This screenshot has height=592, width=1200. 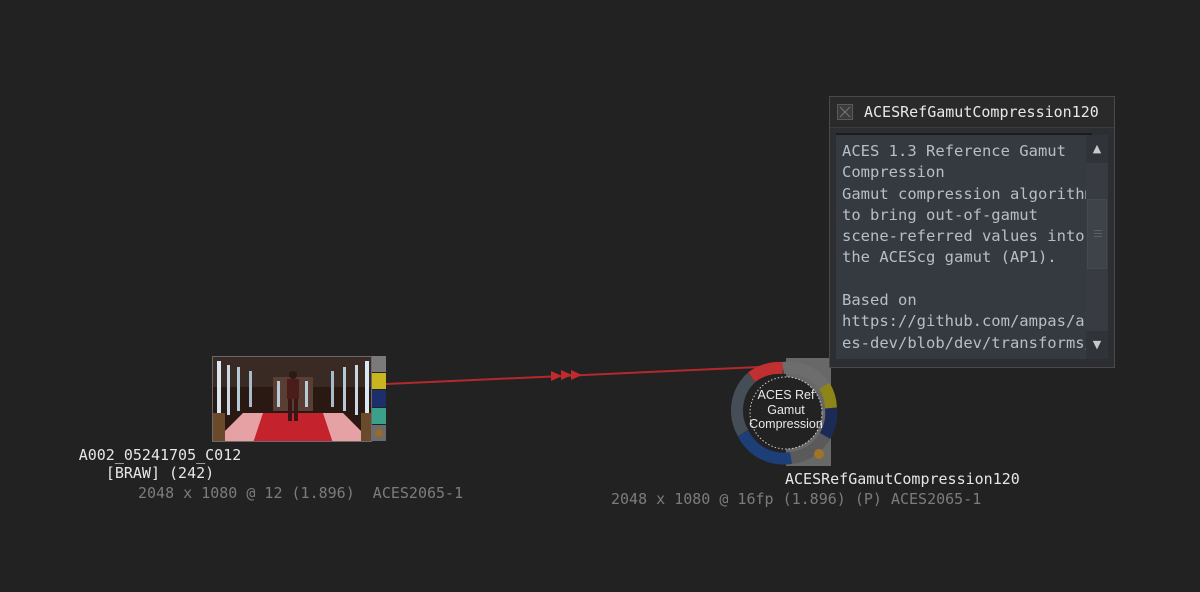 I want to click on panel-title: ACESRefGamutCompression120, so click(x=981, y=112).